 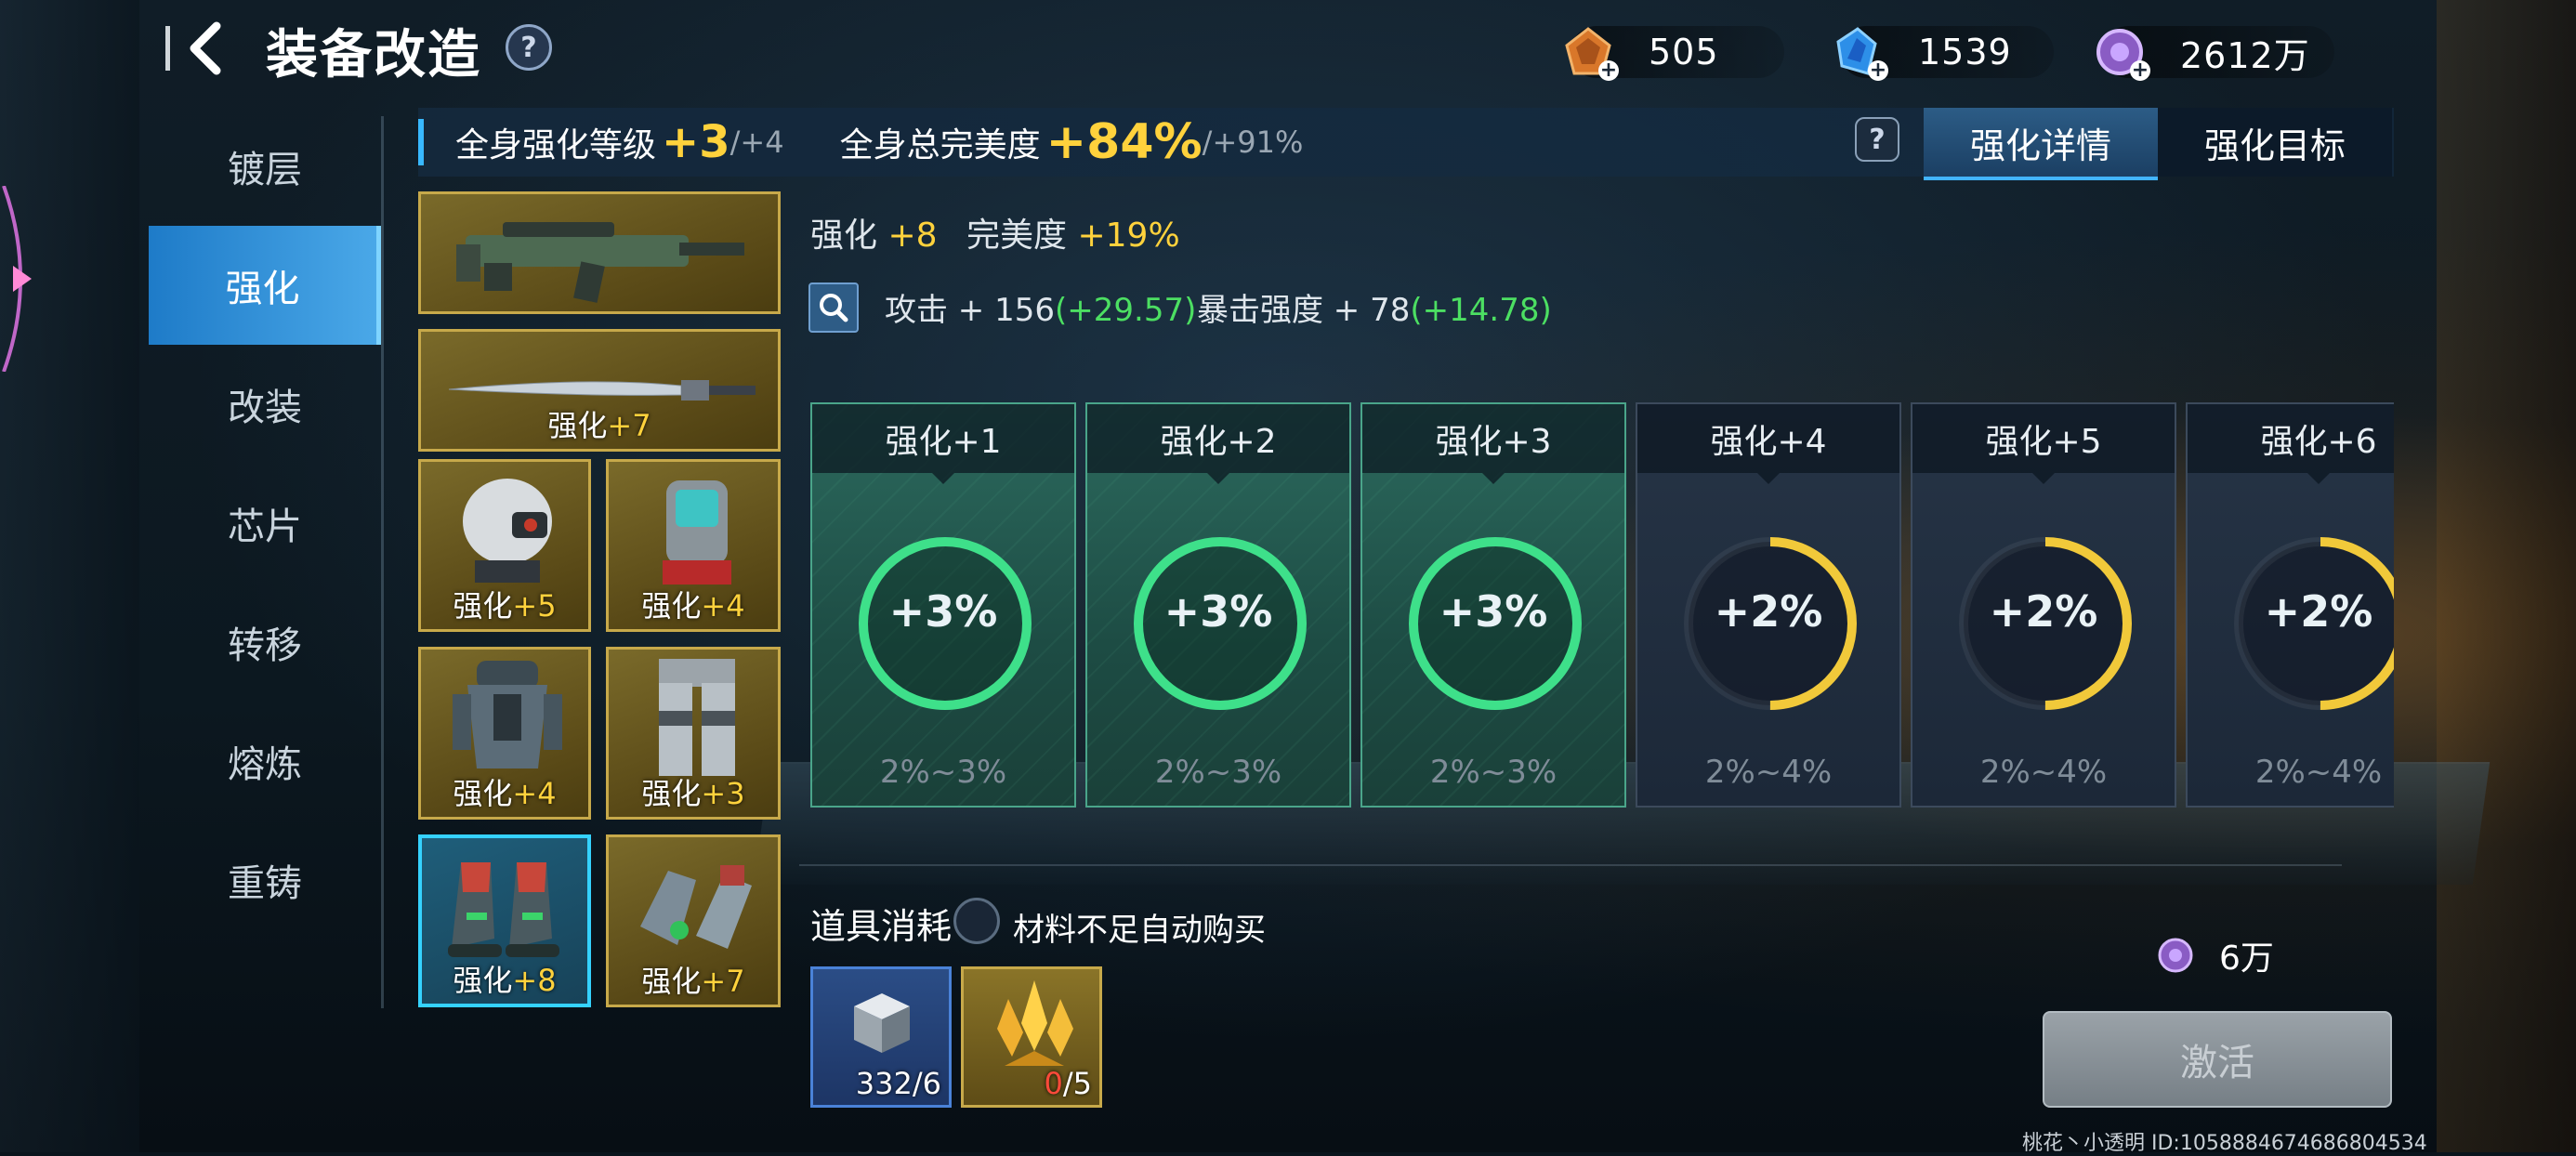 I want to click on side-expand-arrow-icon, so click(x=18, y=279).